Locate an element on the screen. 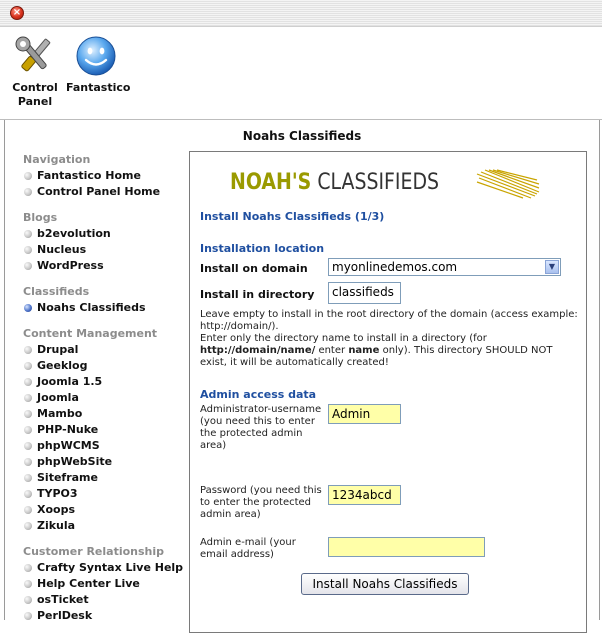 Image resolution: width=602 pixels, height=633 pixels. sidebar-item-wordpress: WordPress is located at coordinates (105, 266).